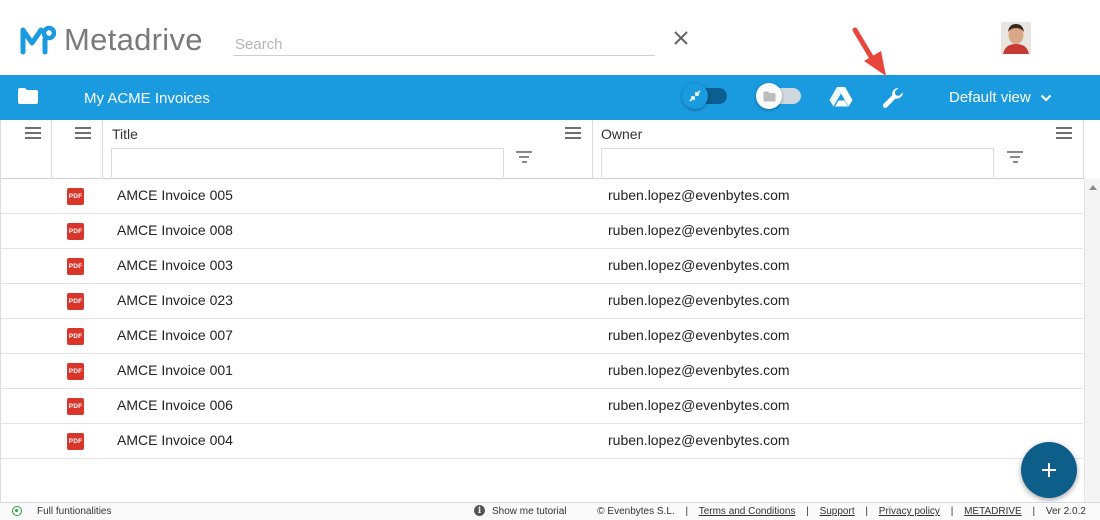 The height and width of the screenshot is (520, 1100). Describe the element at coordinates (893, 98) in the screenshot. I see `wrench-icon` at that location.